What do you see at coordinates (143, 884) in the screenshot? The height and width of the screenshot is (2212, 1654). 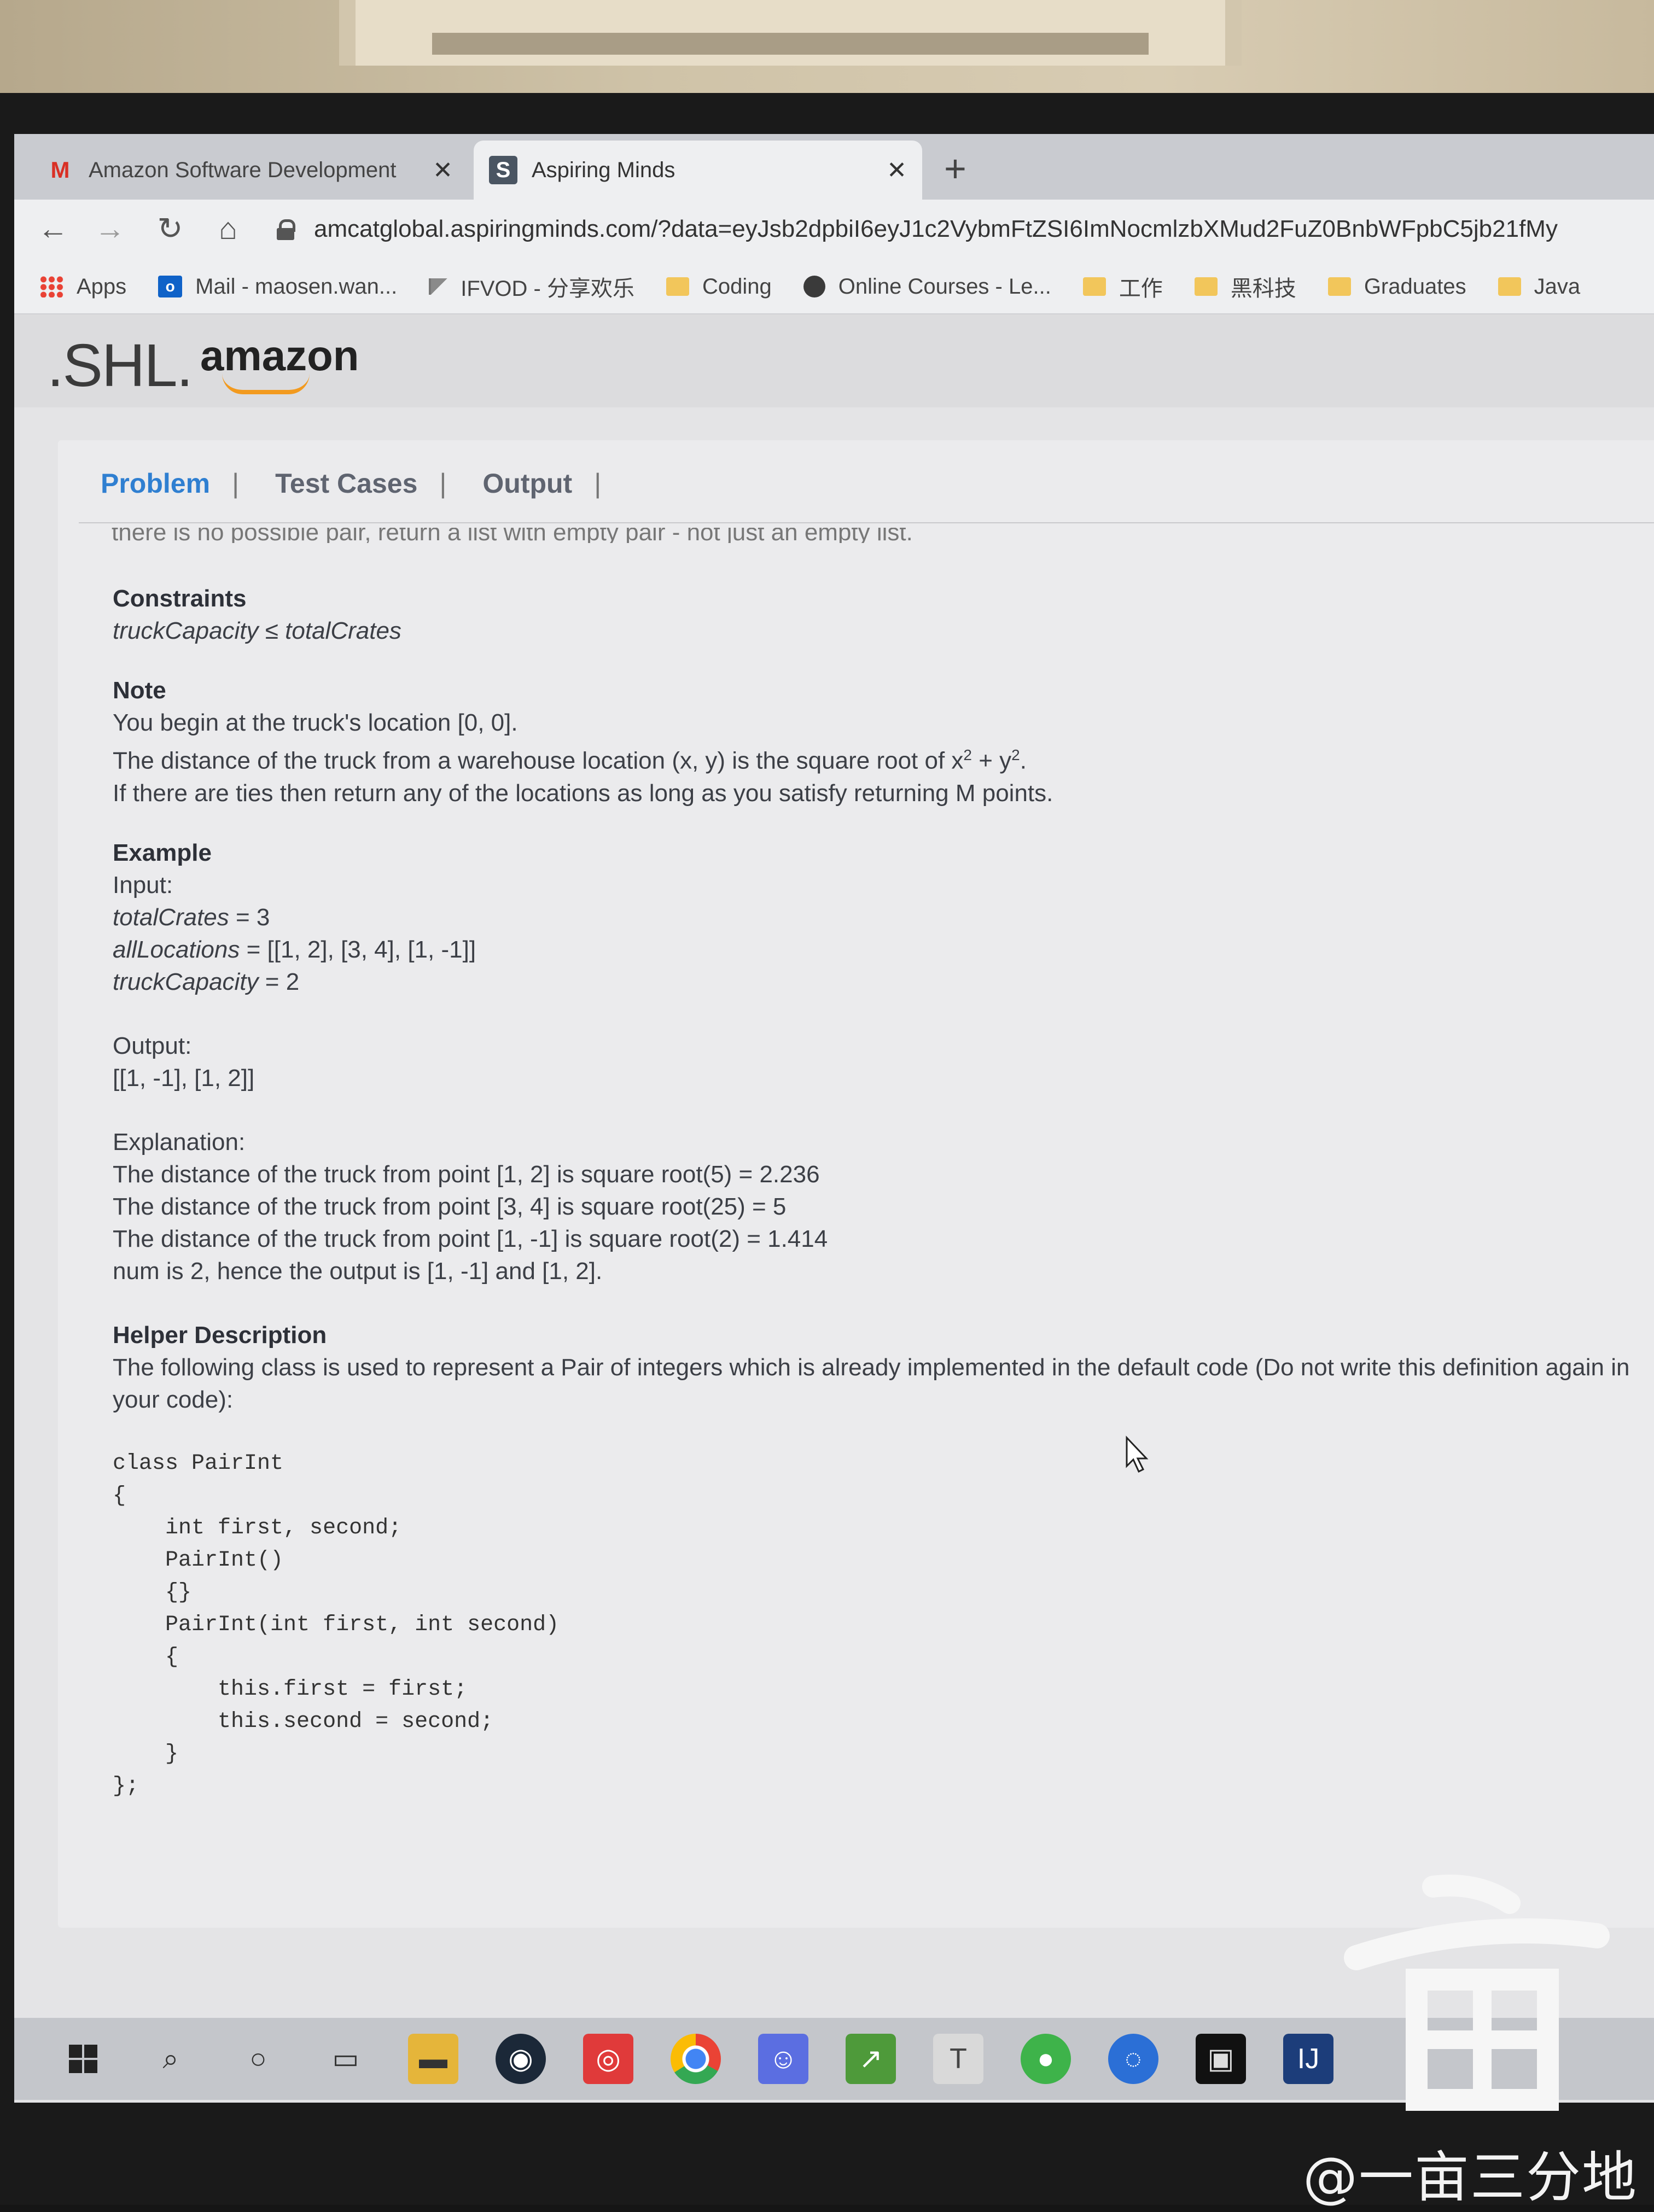 I see `input-label: Input:` at bounding box center [143, 884].